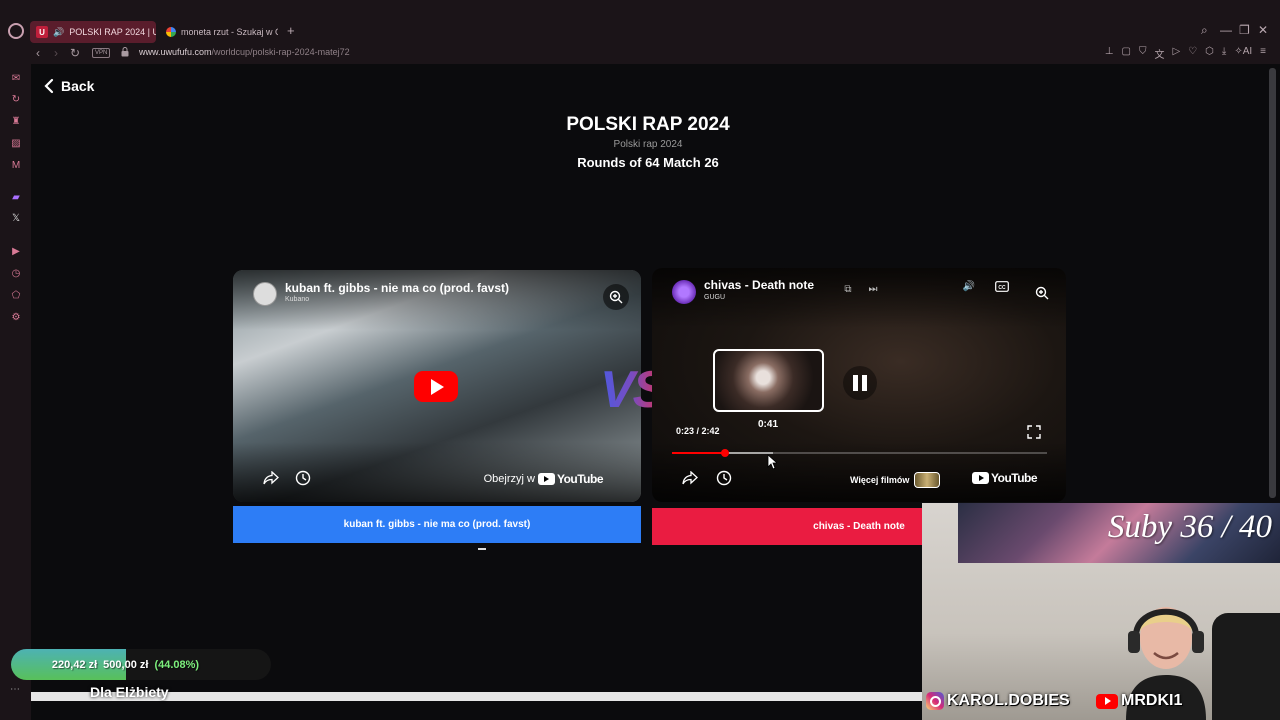  What do you see at coordinates (935, 701) in the screenshot?
I see `instagram-icon` at bounding box center [935, 701].